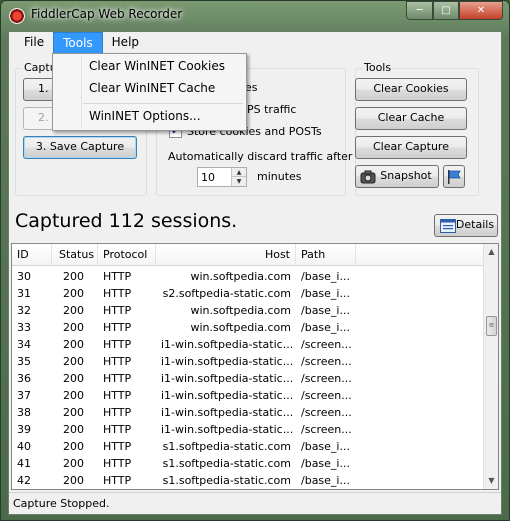 The width and height of the screenshot is (510, 521). I want to click on caption-buttons: ─ □ ✕, so click(454, 10).